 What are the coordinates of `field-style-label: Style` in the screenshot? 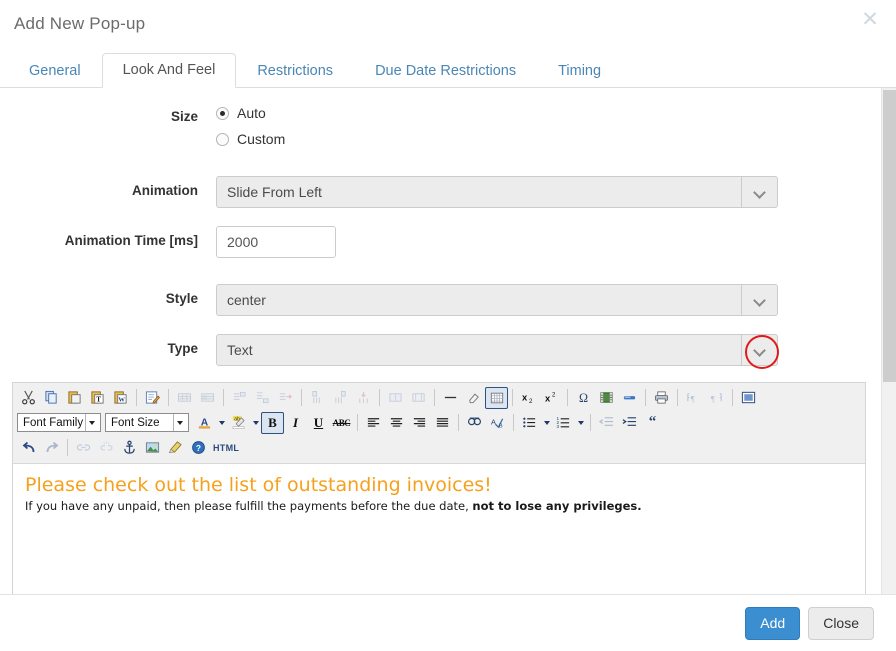 It's located at (181, 298).